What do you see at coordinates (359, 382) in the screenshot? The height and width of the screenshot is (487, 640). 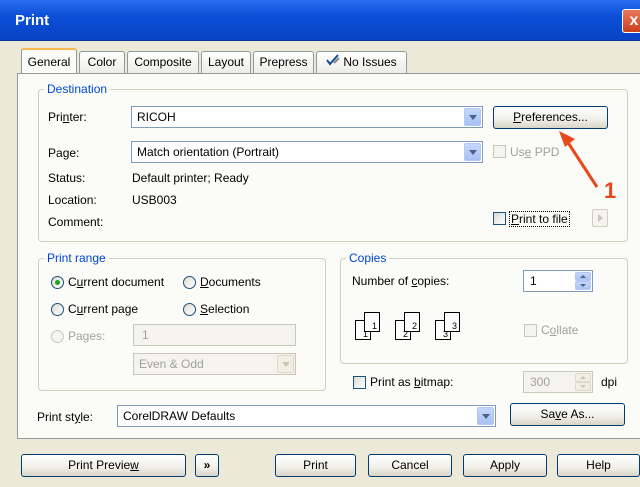 I see `print-as-bitmap-checkbox` at bounding box center [359, 382].